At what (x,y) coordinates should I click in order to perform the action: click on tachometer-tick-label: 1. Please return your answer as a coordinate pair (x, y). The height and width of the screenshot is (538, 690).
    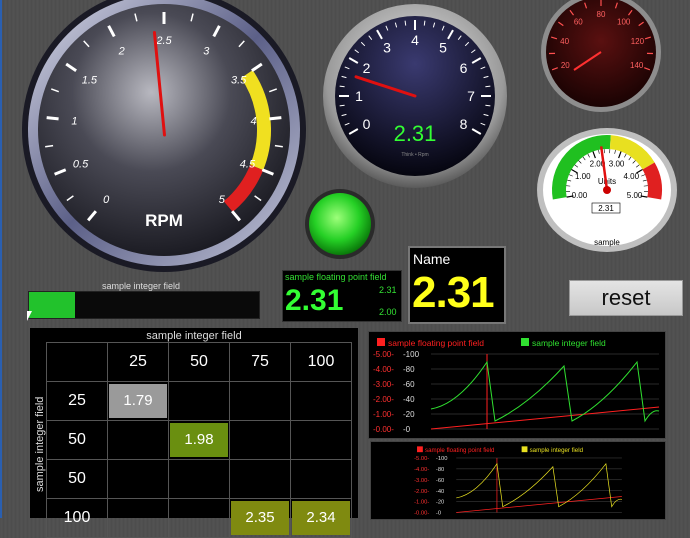
    Looking at the image, I should click on (359, 96).